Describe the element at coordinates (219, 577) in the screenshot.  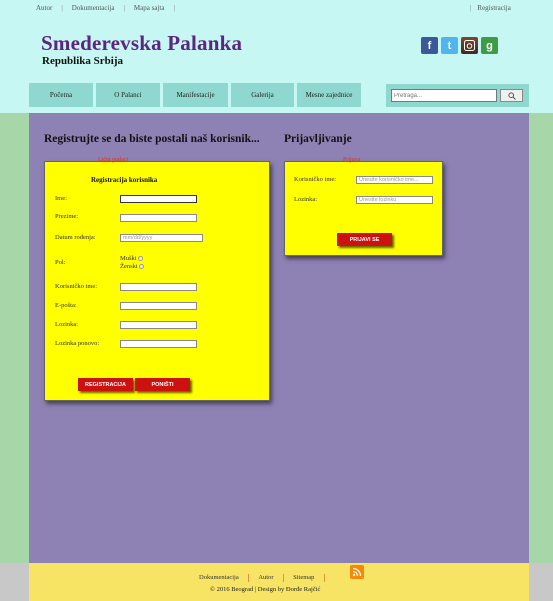
I see `footer-link-dokumentacija: Dokumentacija` at that location.